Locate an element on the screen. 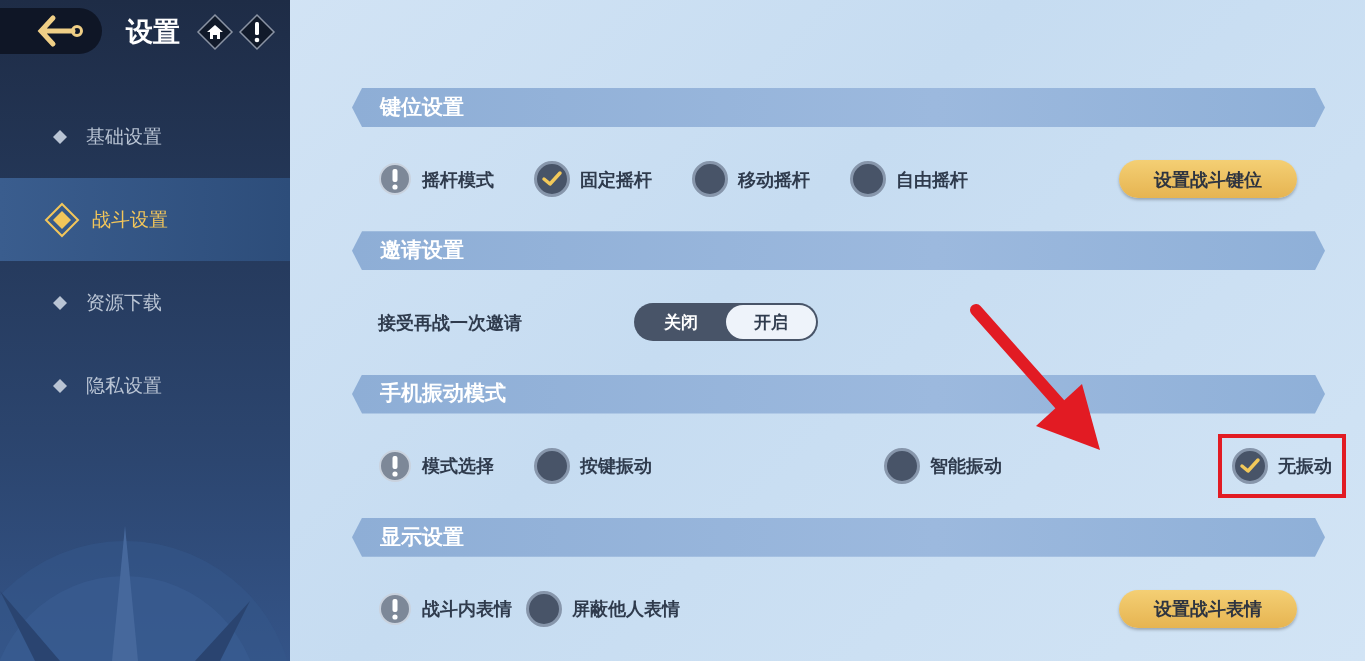 The width and height of the screenshot is (1365, 661). alert-icon is located at coordinates (257, 32).